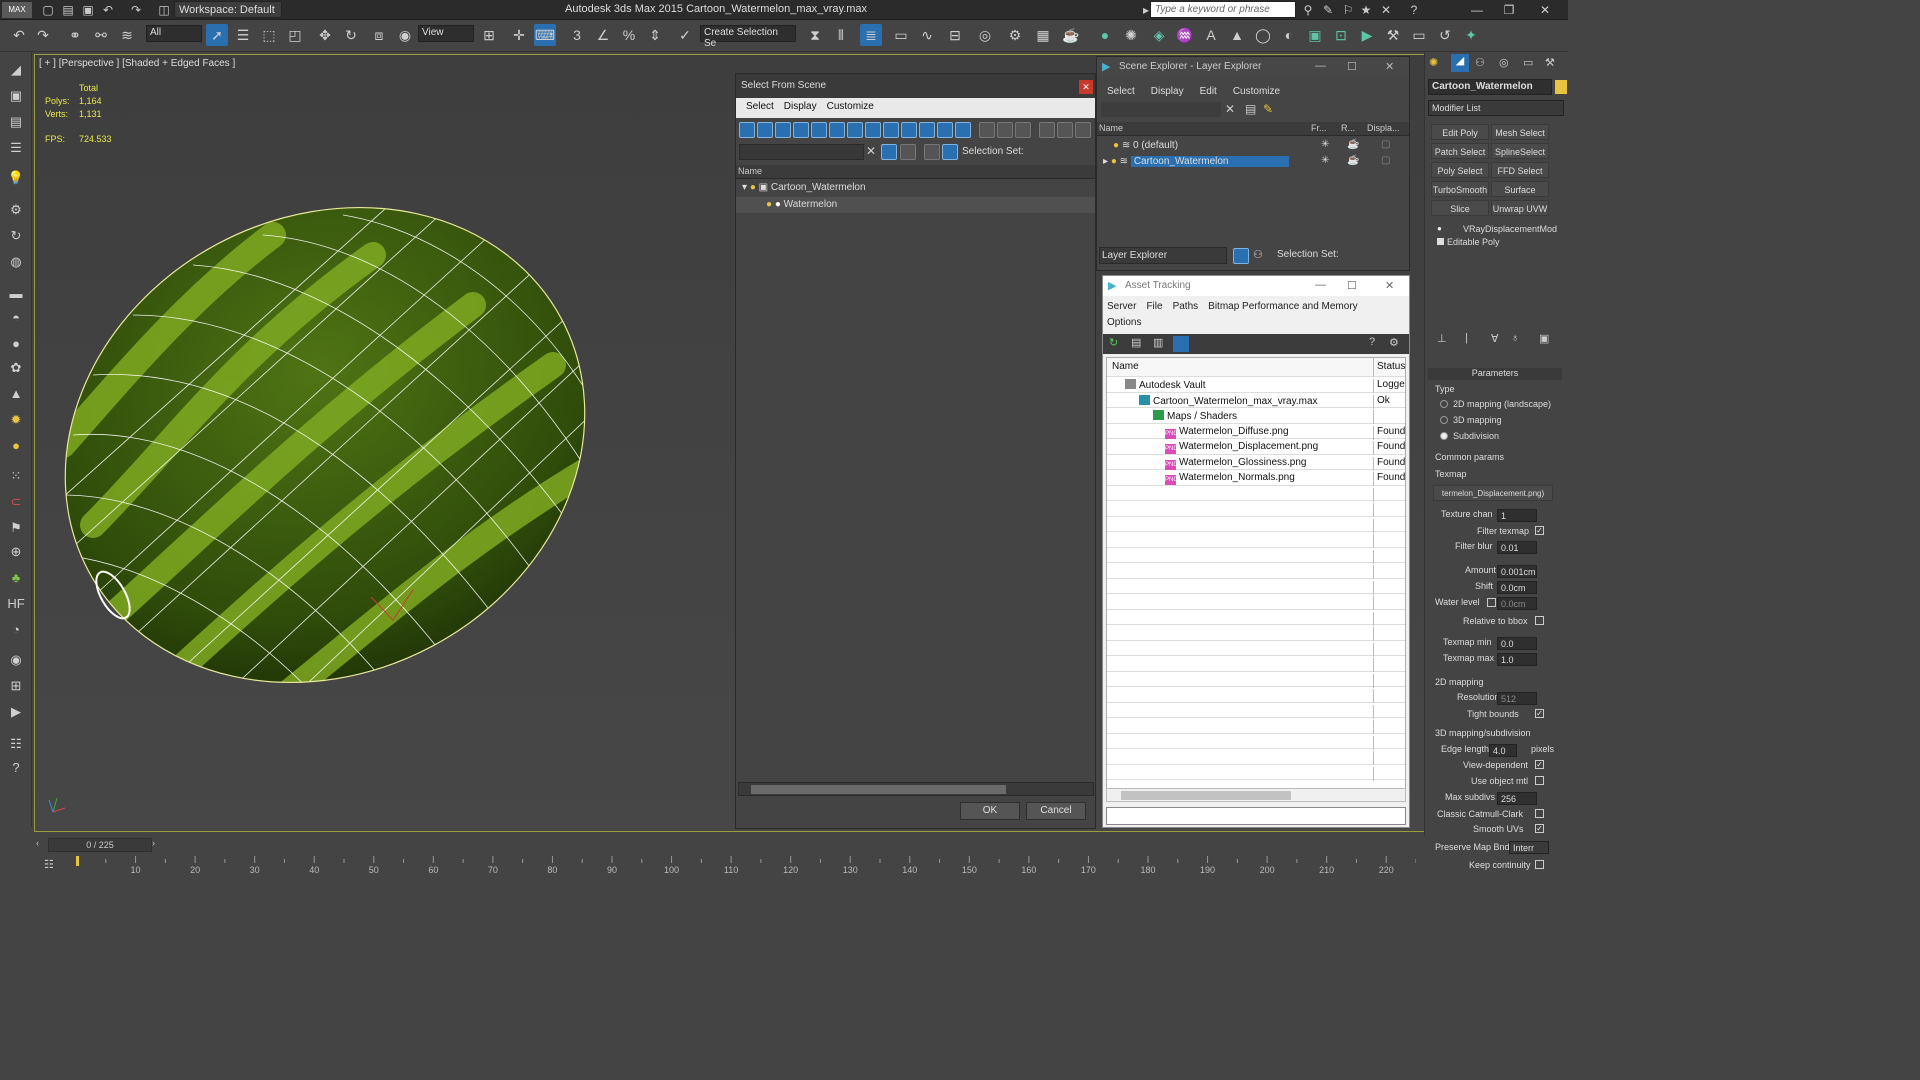 Image resolution: width=1920 pixels, height=1080 pixels. What do you see at coordinates (16, 686) in the screenshot?
I see `utilities-icon: ⊞` at bounding box center [16, 686].